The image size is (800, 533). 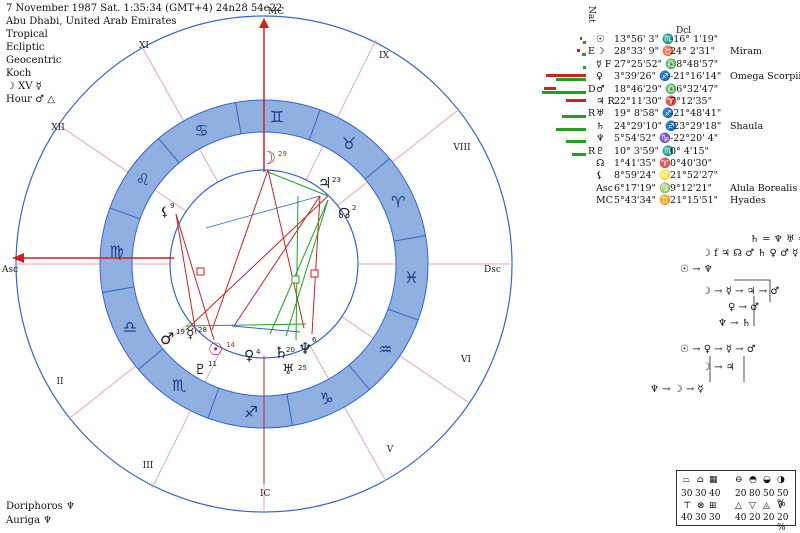 What do you see at coordinates (200, 370) in the screenshot?
I see `pluto-glyph: ♇` at bounding box center [200, 370].